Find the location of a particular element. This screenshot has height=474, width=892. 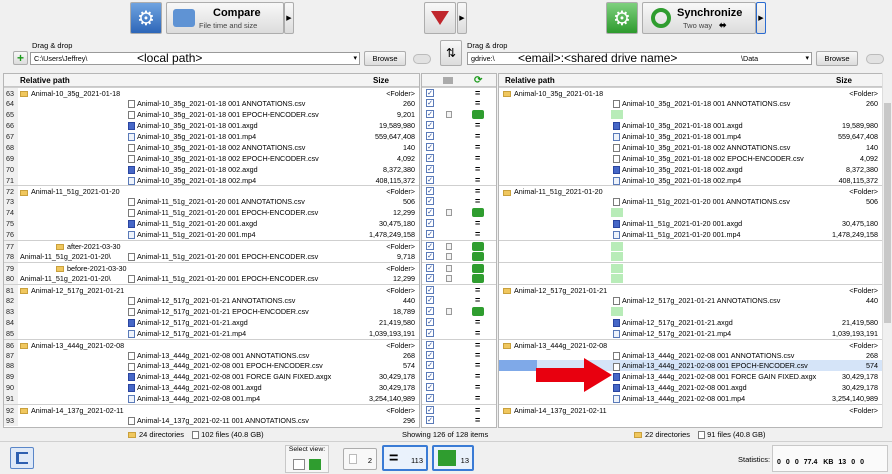

scrollbar-thumb is located at coordinates (887, 213).